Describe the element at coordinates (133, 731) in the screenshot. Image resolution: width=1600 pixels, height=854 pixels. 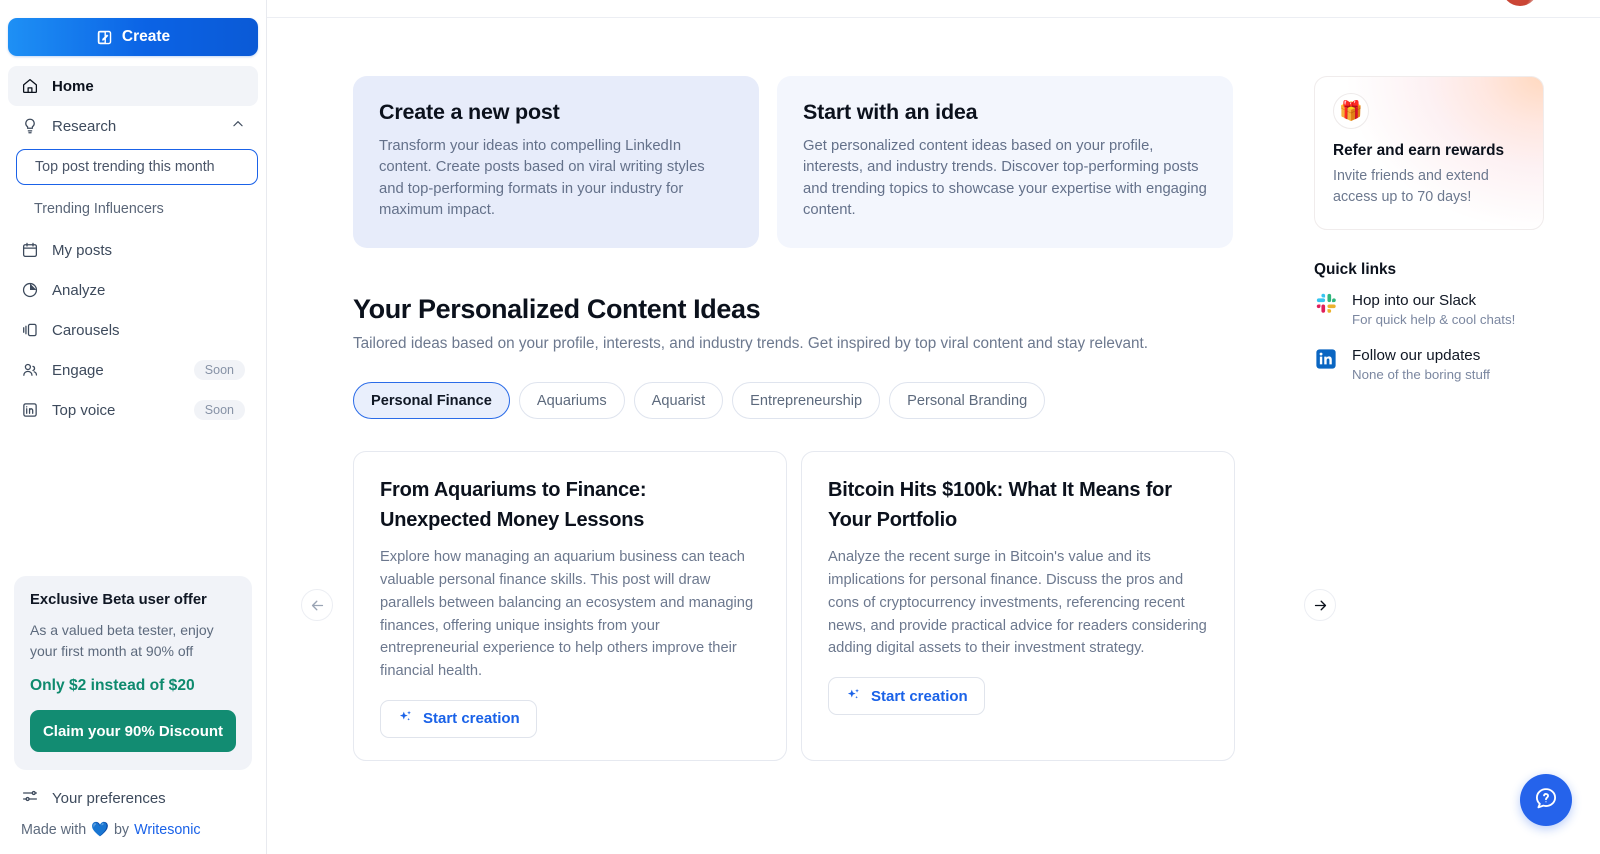
I see `claim-discount-button: Claim your 90% Discount` at that location.